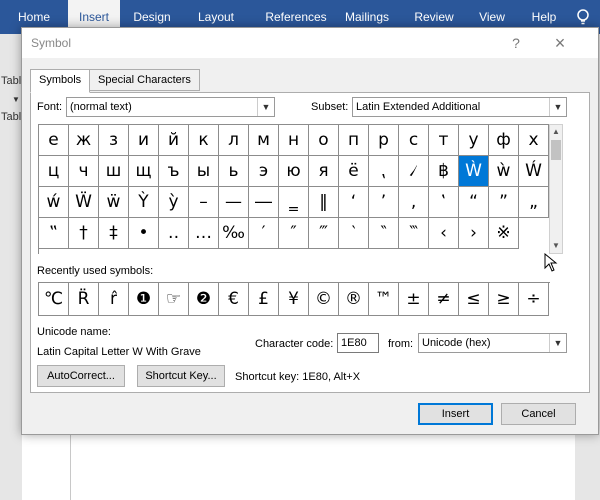  What do you see at coordinates (204, 140) in the screenshot?
I see `symbol-cell: к` at bounding box center [204, 140].